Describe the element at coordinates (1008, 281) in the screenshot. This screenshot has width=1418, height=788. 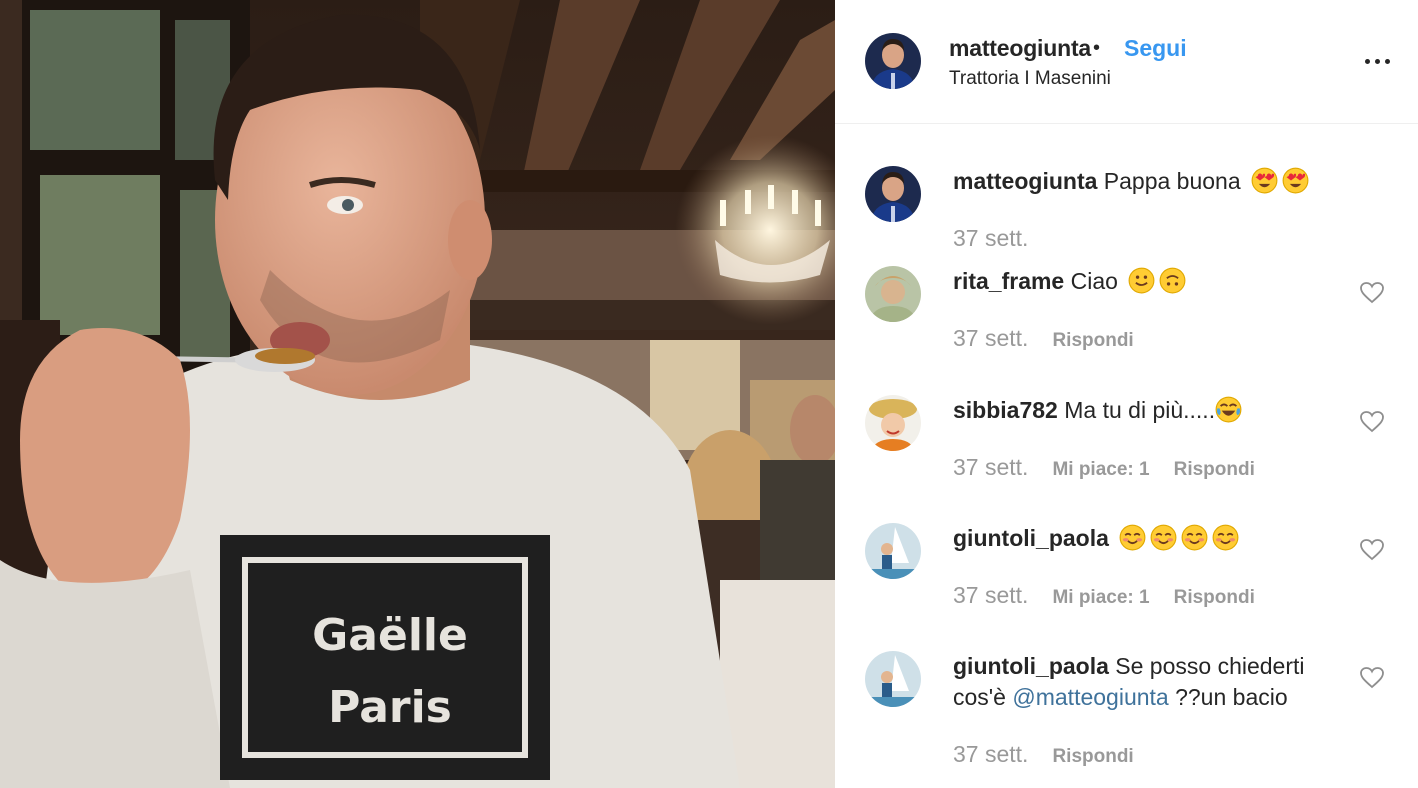
I see `comment-username: rita_frame` at that location.